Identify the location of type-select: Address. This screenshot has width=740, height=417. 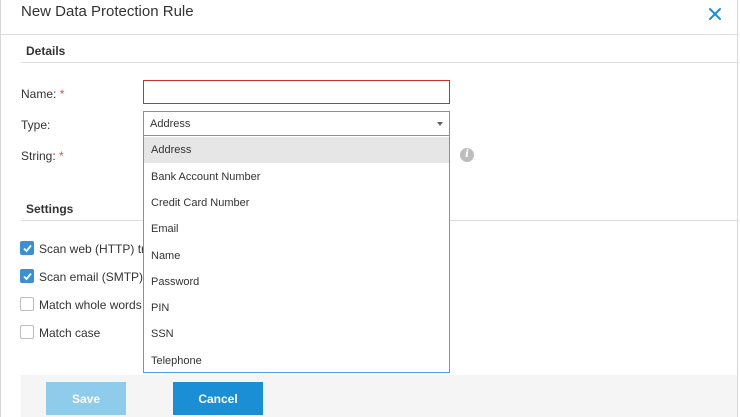
(296, 123).